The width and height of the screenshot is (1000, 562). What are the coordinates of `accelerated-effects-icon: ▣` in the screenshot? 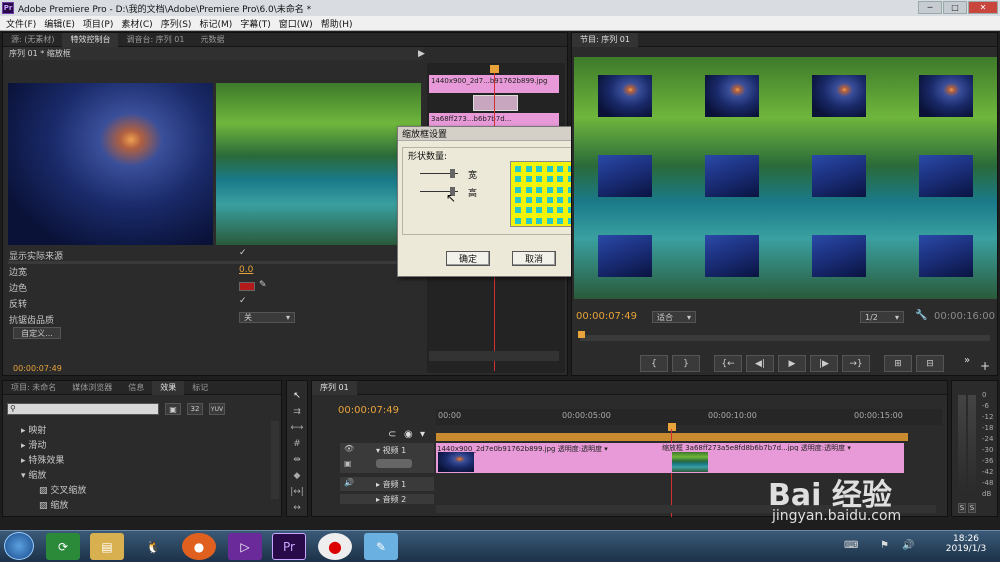 It's located at (173, 409).